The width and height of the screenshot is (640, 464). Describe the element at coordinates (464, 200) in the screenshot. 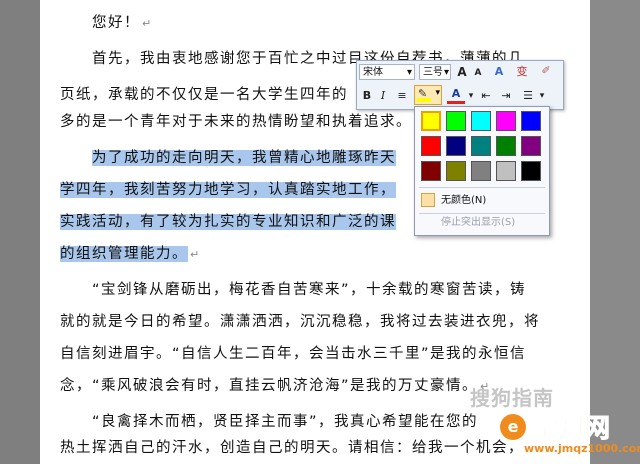

I see `no-color-label: 无颜色(N)` at that location.